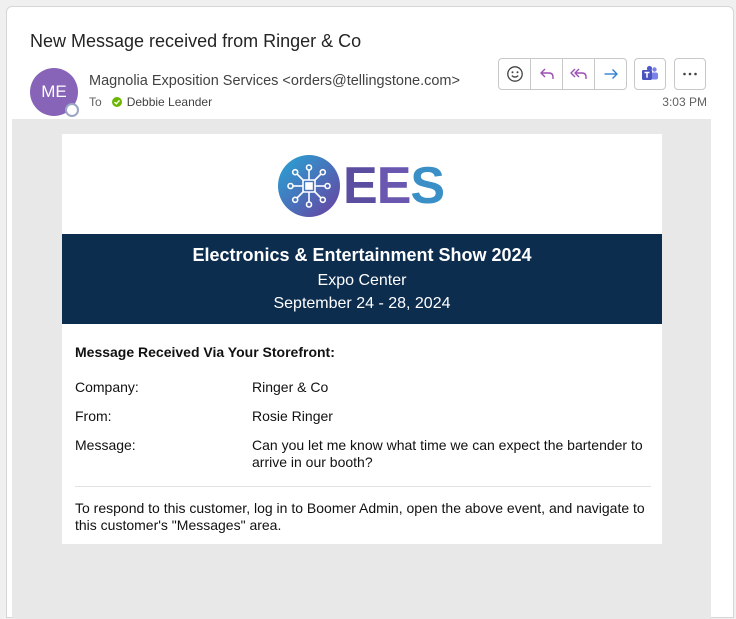 The width and height of the screenshot is (736, 619). I want to click on emoji-icon, so click(514, 74).